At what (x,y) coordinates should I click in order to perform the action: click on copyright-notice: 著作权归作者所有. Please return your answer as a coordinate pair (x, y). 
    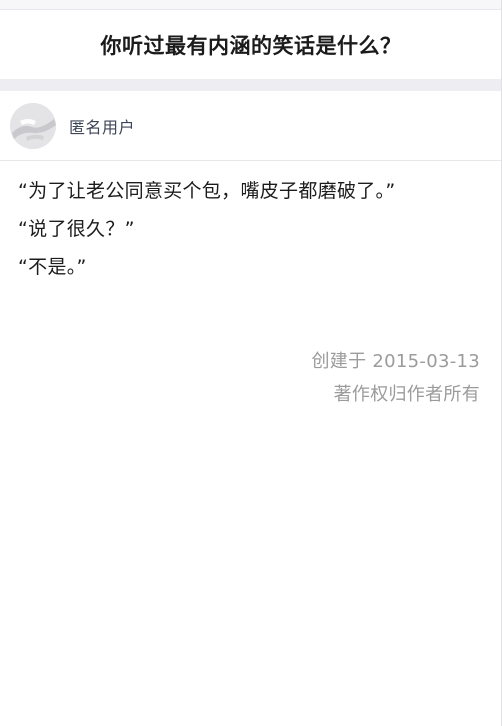
    Looking at the image, I should click on (406, 394).